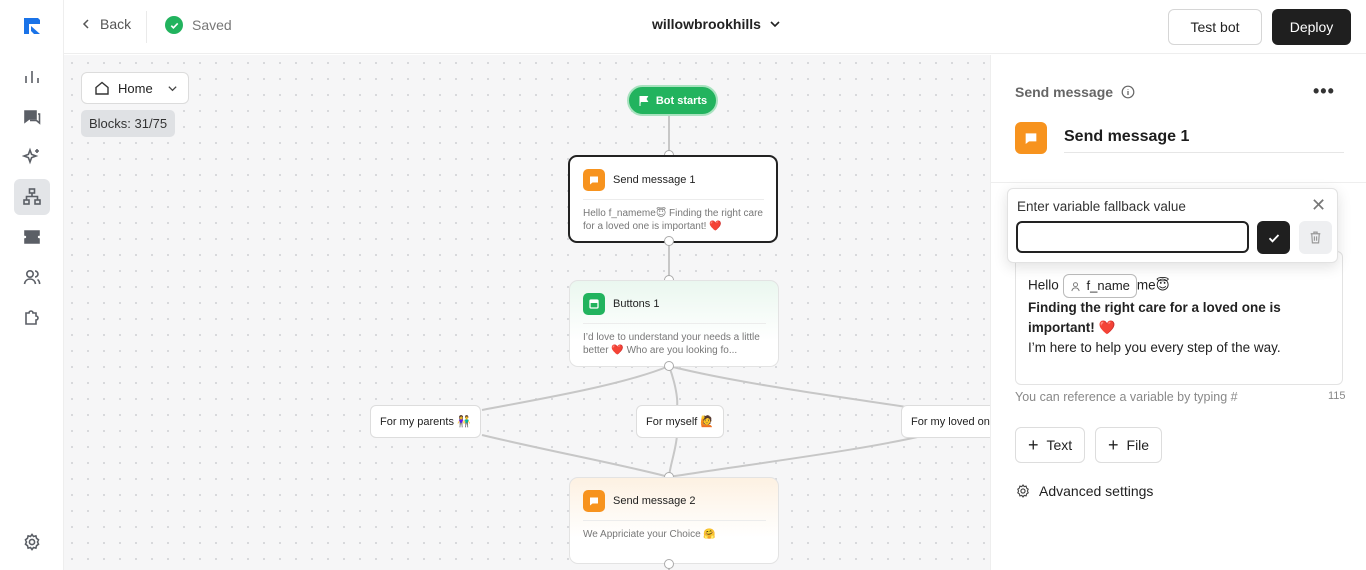 The width and height of the screenshot is (1366, 570). What do you see at coordinates (680, 421) in the screenshot?
I see `choice-for-myself: For myself 🙋` at bounding box center [680, 421].